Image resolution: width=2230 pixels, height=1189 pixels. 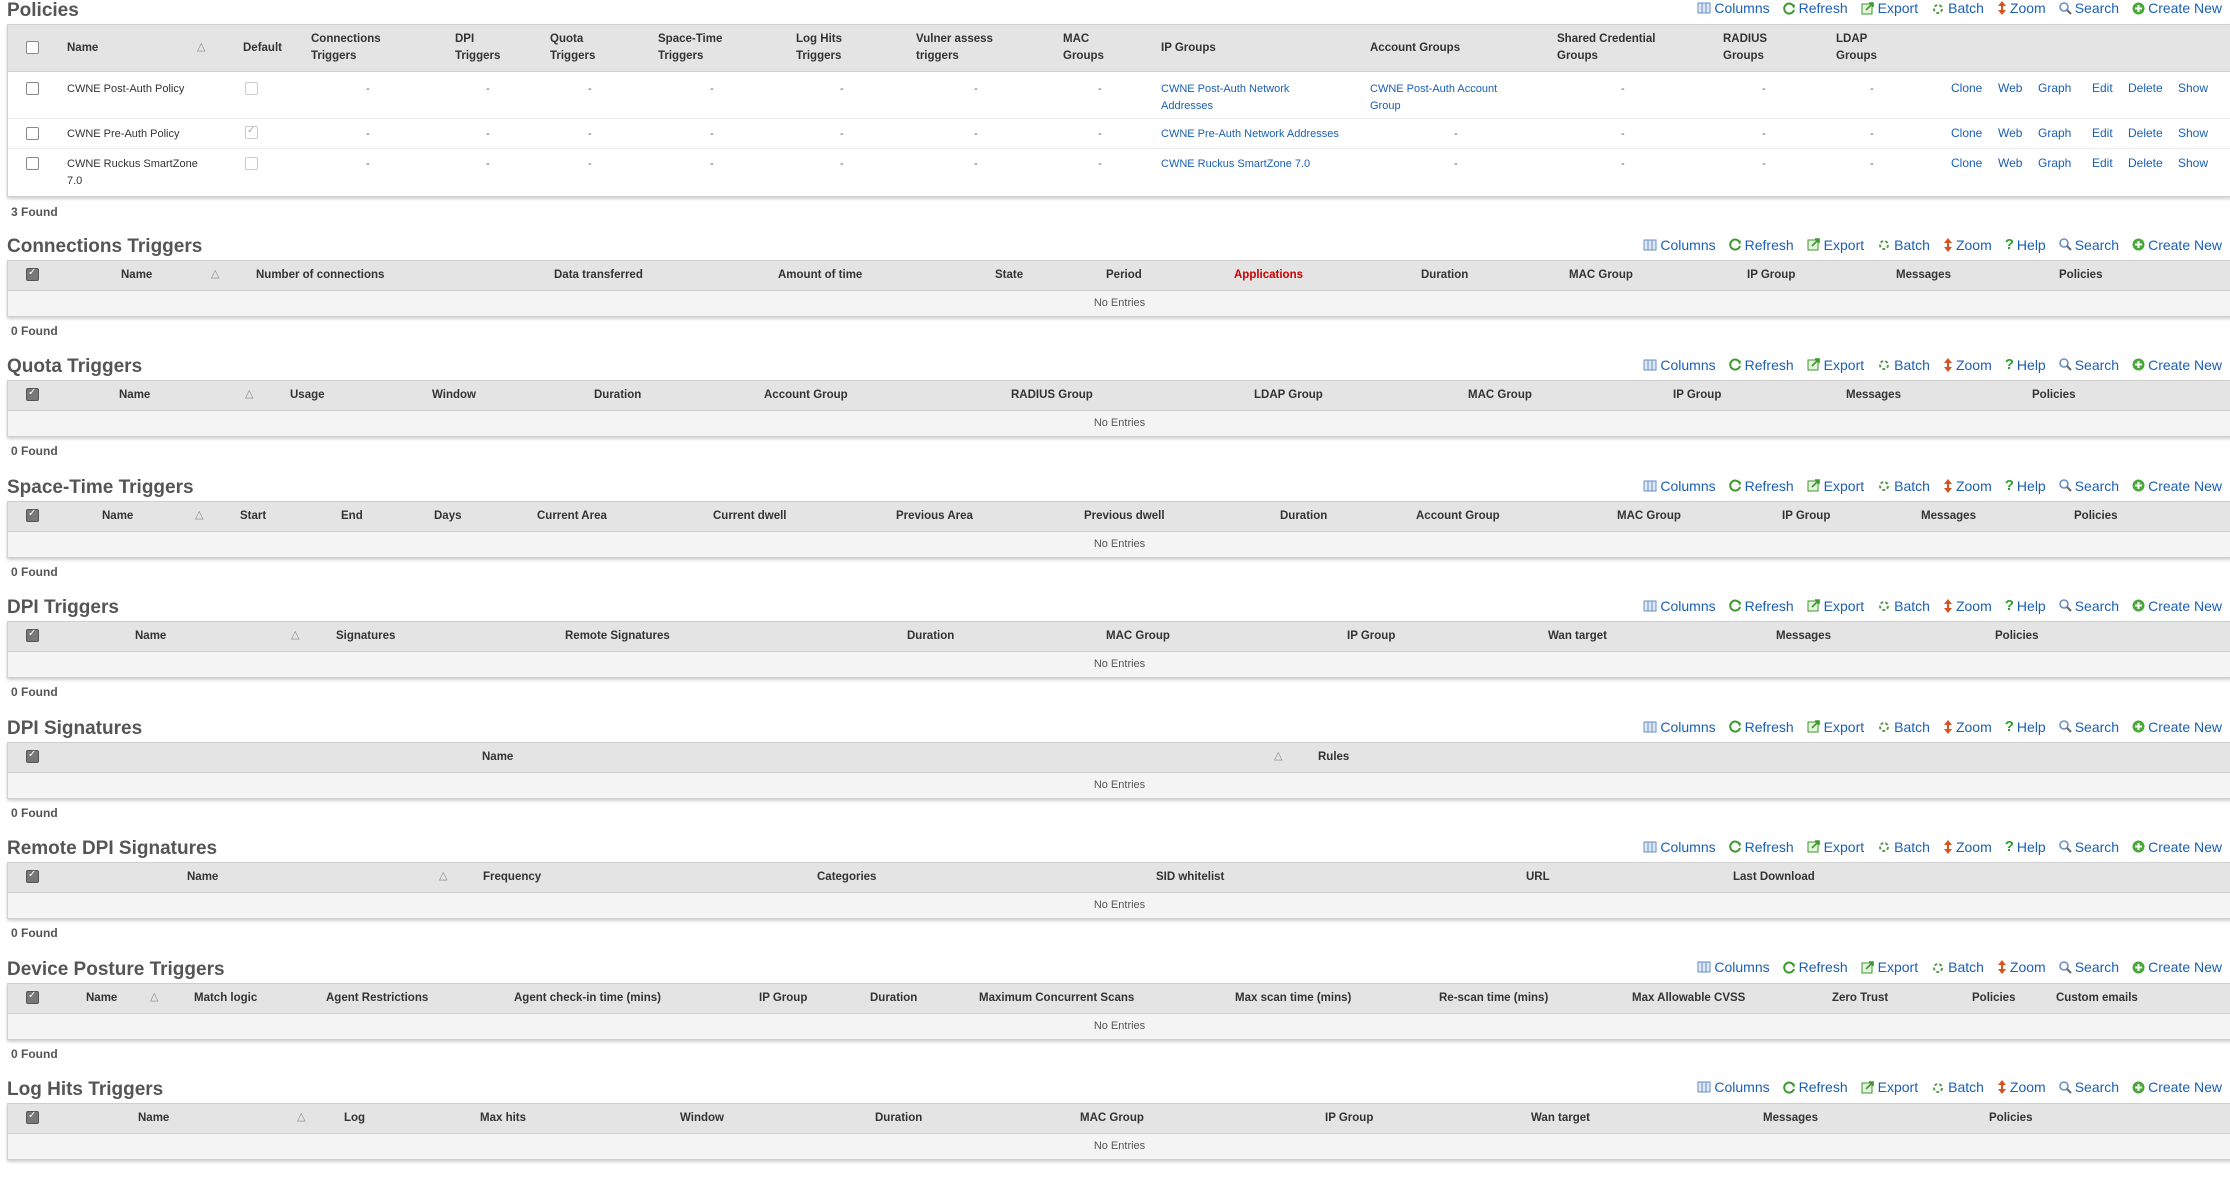 What do you see at coordinates (1433, 98) in the screenshot?
I see `account-group-link: CWNE Post-Auth Account Group` at bounding box center [1433, 98].